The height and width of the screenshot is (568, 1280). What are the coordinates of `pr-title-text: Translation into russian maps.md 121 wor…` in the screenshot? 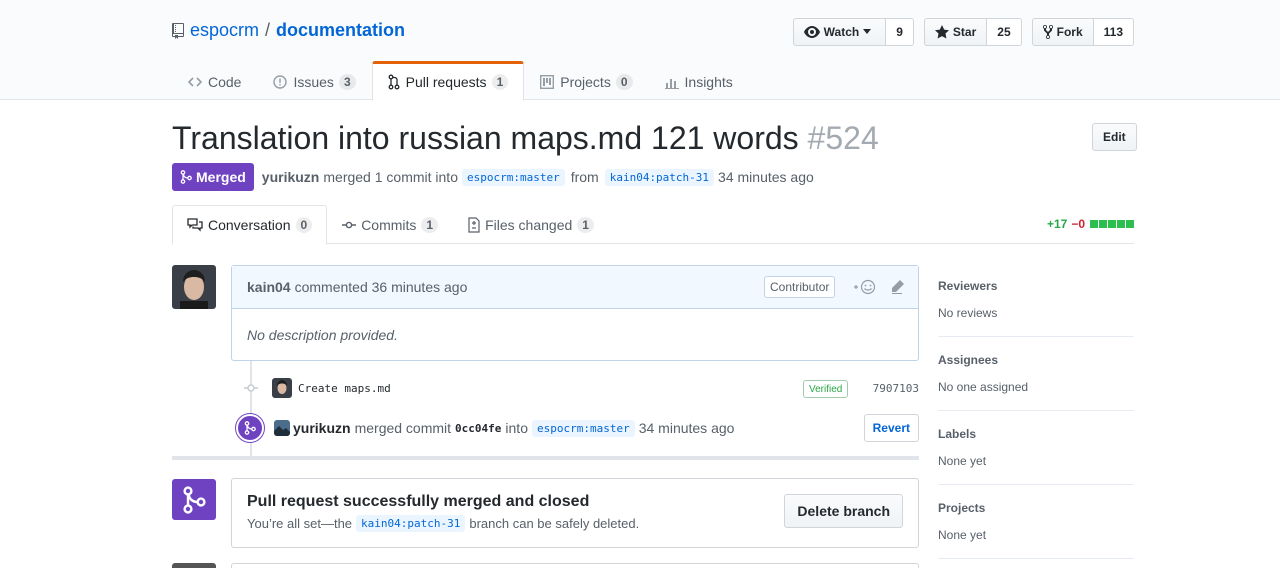 It's located at (485, 138).